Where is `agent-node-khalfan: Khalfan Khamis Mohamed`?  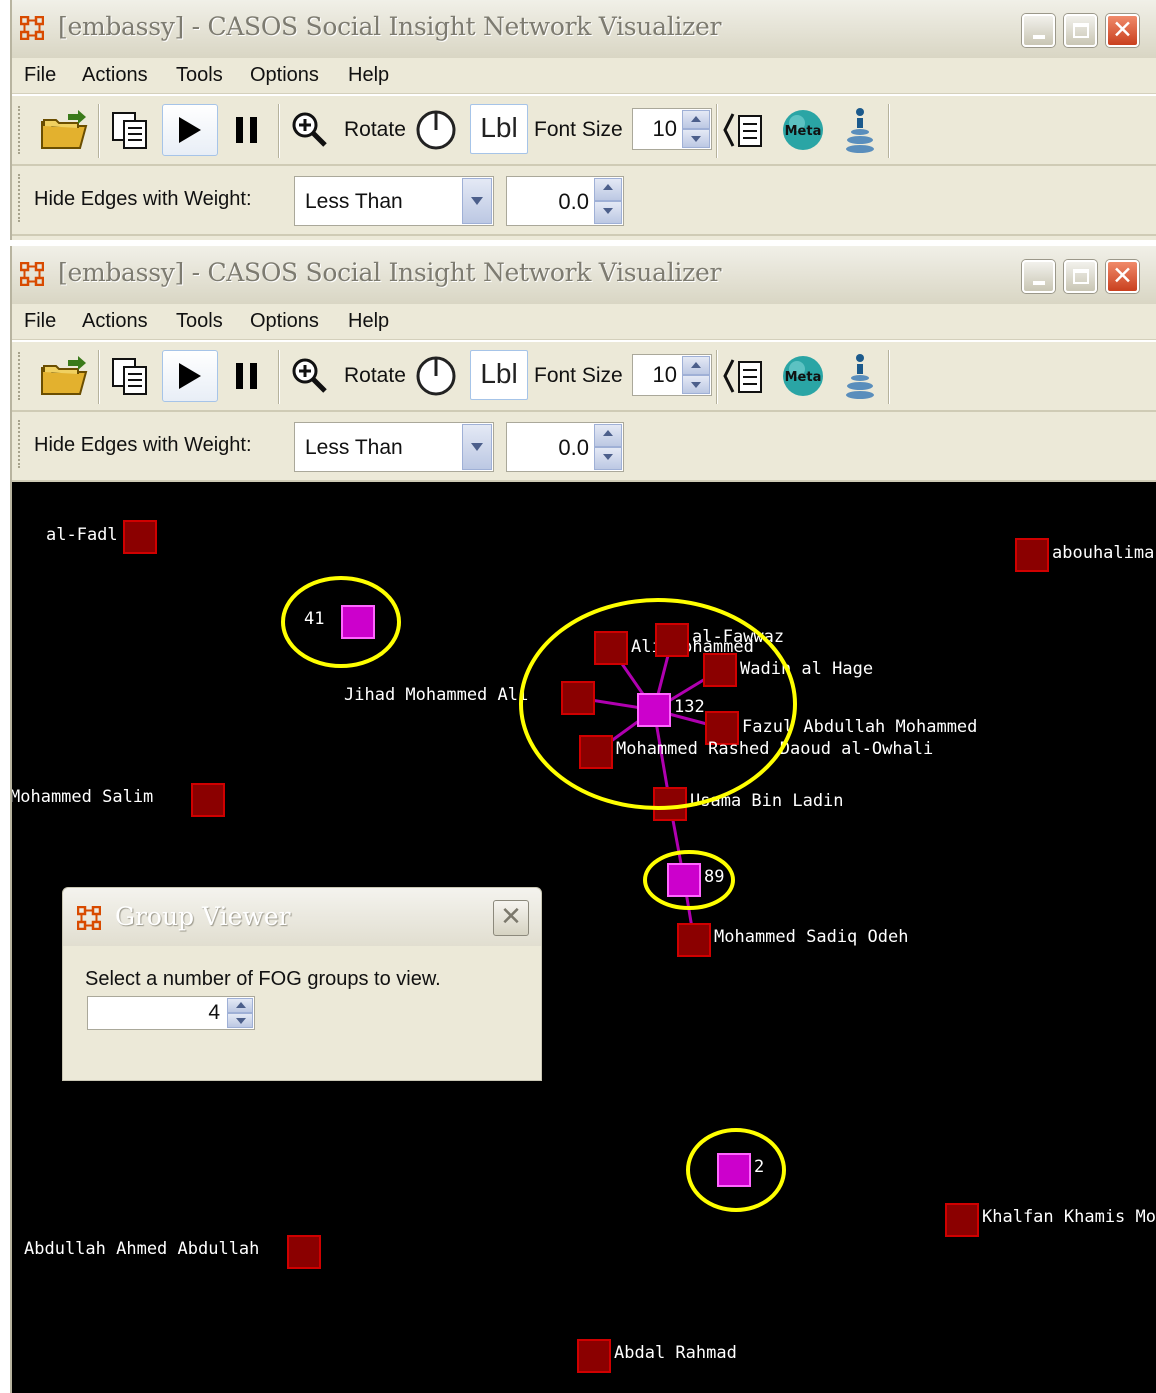
agent-node-khalfan: Khalfan Khamis Mohamed is located at coordinates (1050, 1220).